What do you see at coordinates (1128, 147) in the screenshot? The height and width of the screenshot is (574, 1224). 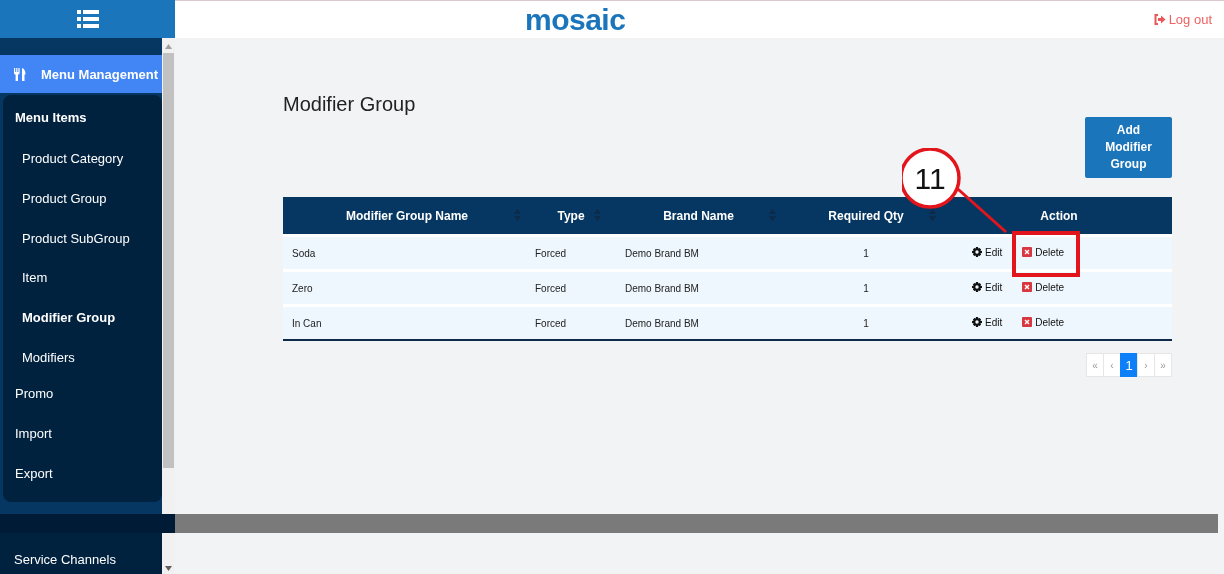 I see `add-button: Add Modifier Group` at bounding box center [1128, 147].